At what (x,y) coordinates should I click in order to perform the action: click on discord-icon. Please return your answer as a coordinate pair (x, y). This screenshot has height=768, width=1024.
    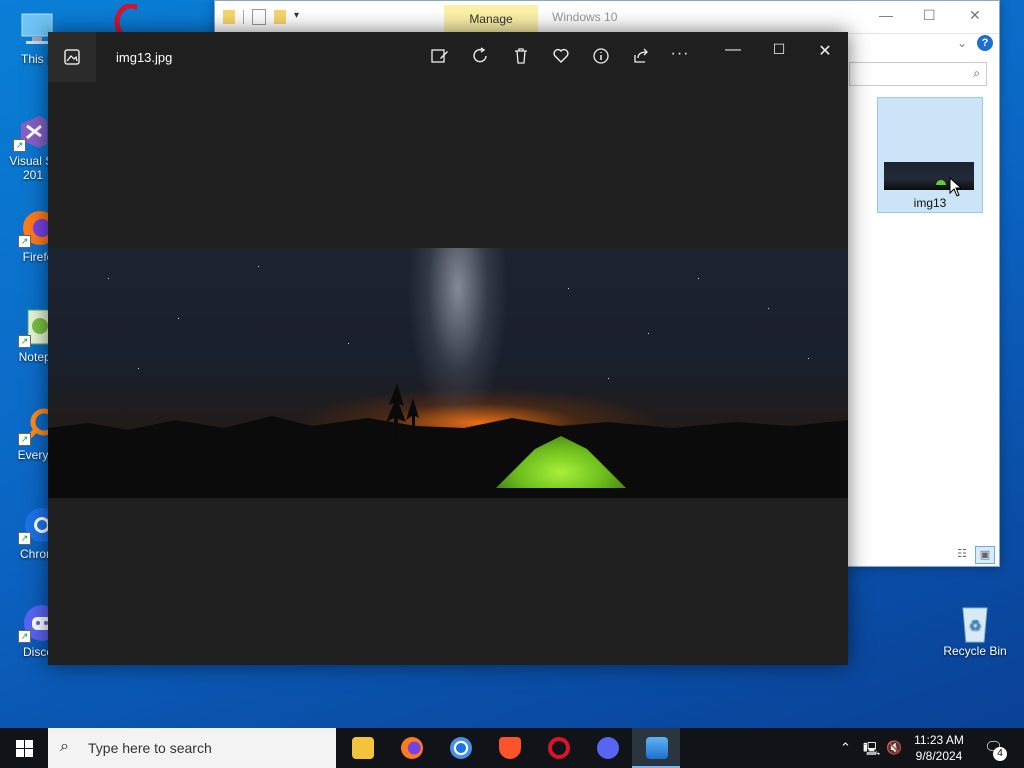
    Looking at the image, I should click on (608, 748).